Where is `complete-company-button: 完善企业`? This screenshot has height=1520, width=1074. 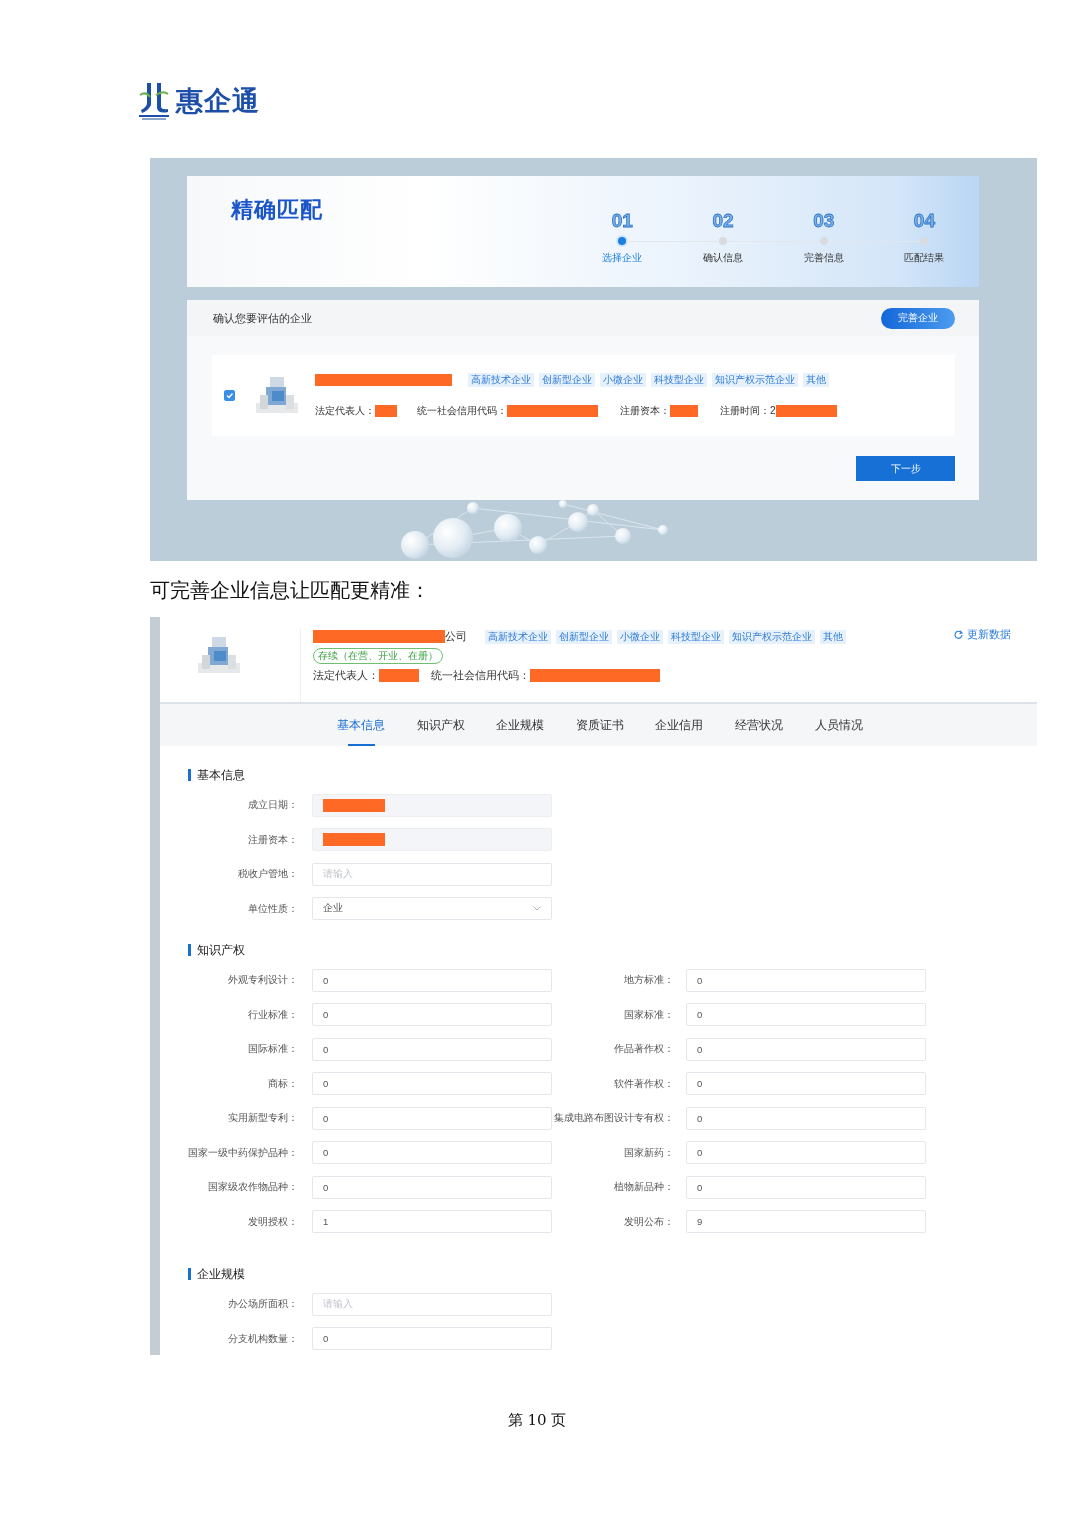 complete-company-button: 完善企业 is located at coordinates (918, 318).